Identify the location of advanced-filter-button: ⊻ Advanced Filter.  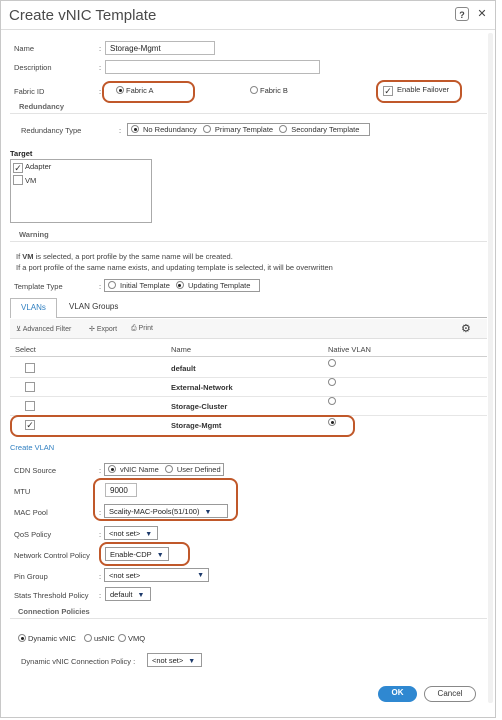
(43, 329).